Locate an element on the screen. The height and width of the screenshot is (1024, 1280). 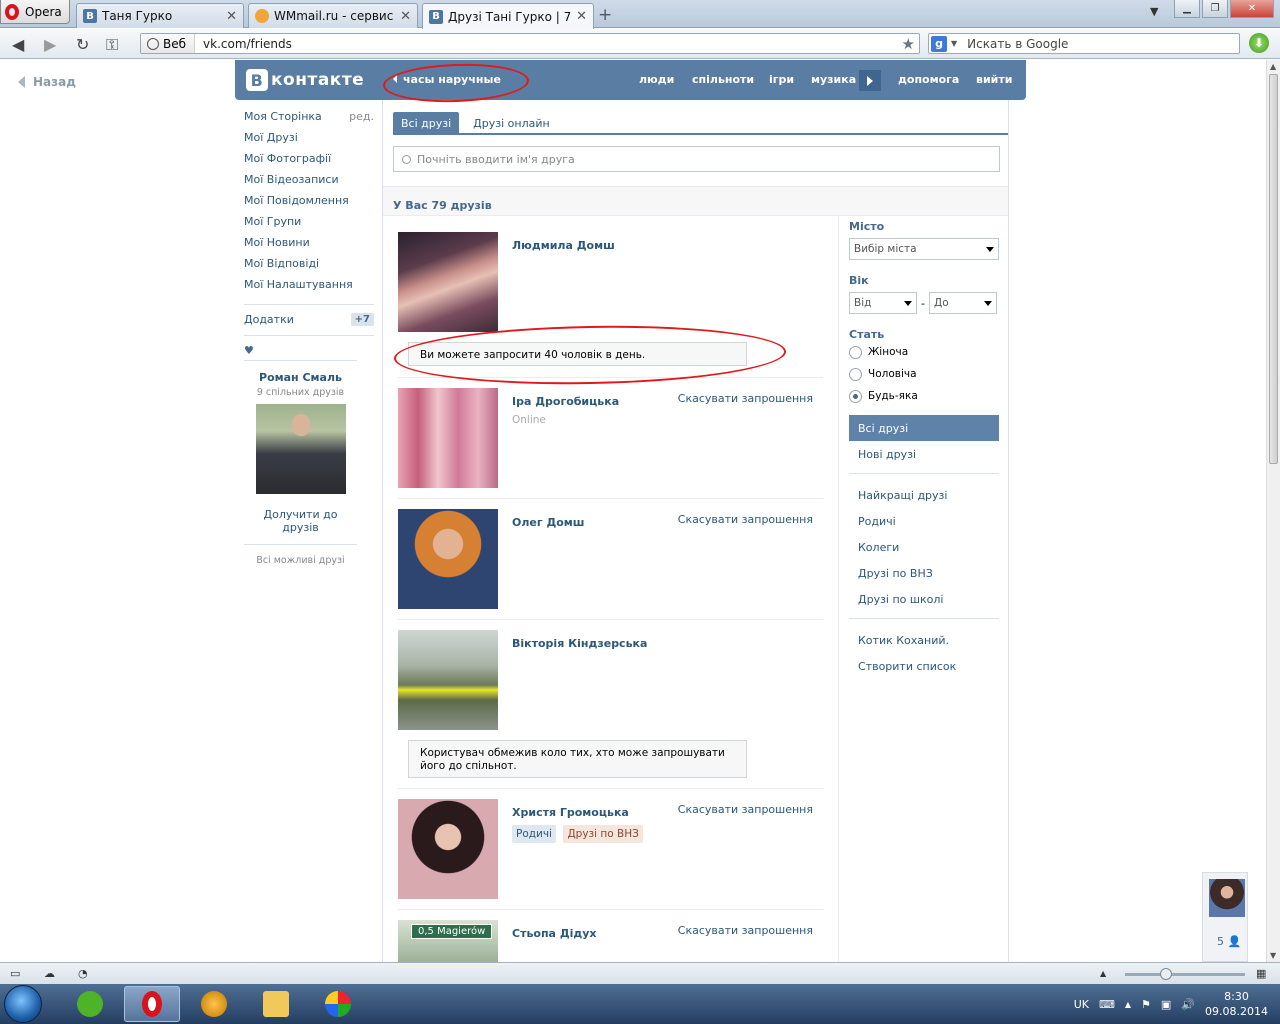
heart-icon: ♥ is located at coordinates (309, 350).